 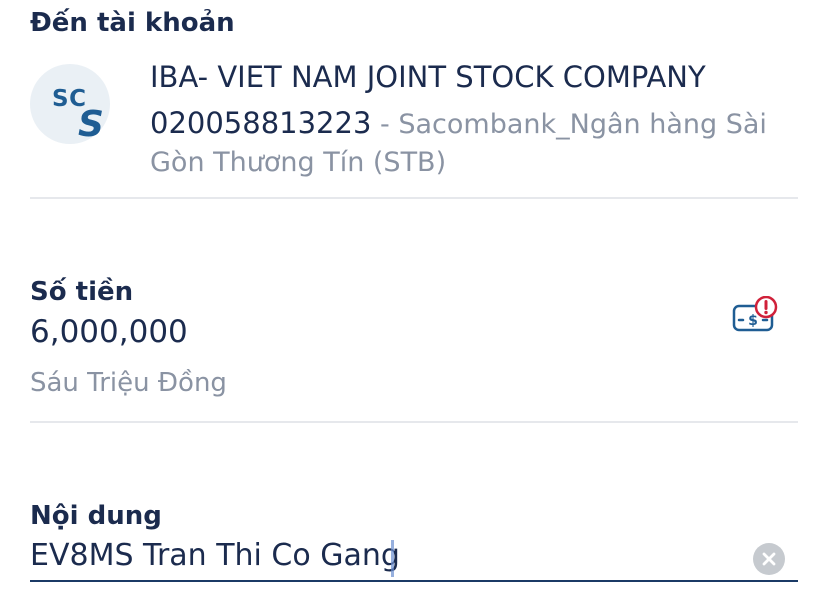 I want to click on amount-value: 6,000,000, so click(x=109, y=332).